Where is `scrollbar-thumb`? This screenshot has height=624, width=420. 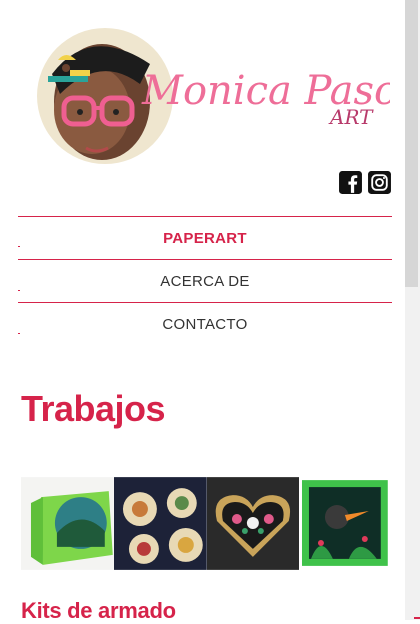
scrollbar-thumb is located at coordinates (411, 143).